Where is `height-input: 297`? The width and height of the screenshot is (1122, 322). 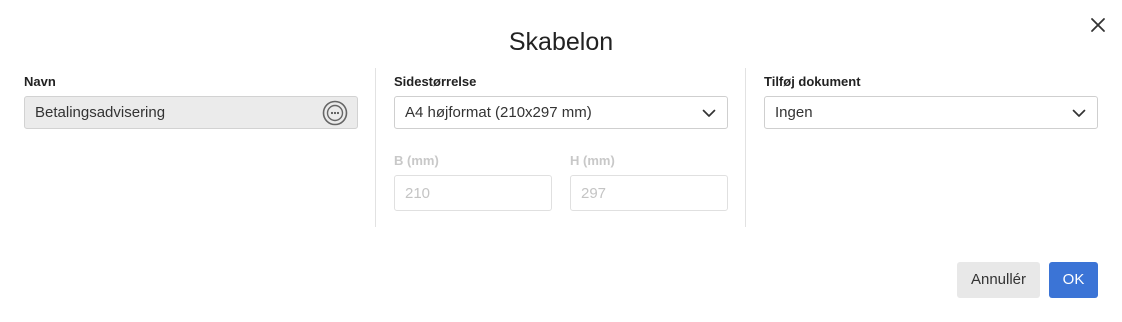
height-input: 297 is located at coordinates (649, 193).